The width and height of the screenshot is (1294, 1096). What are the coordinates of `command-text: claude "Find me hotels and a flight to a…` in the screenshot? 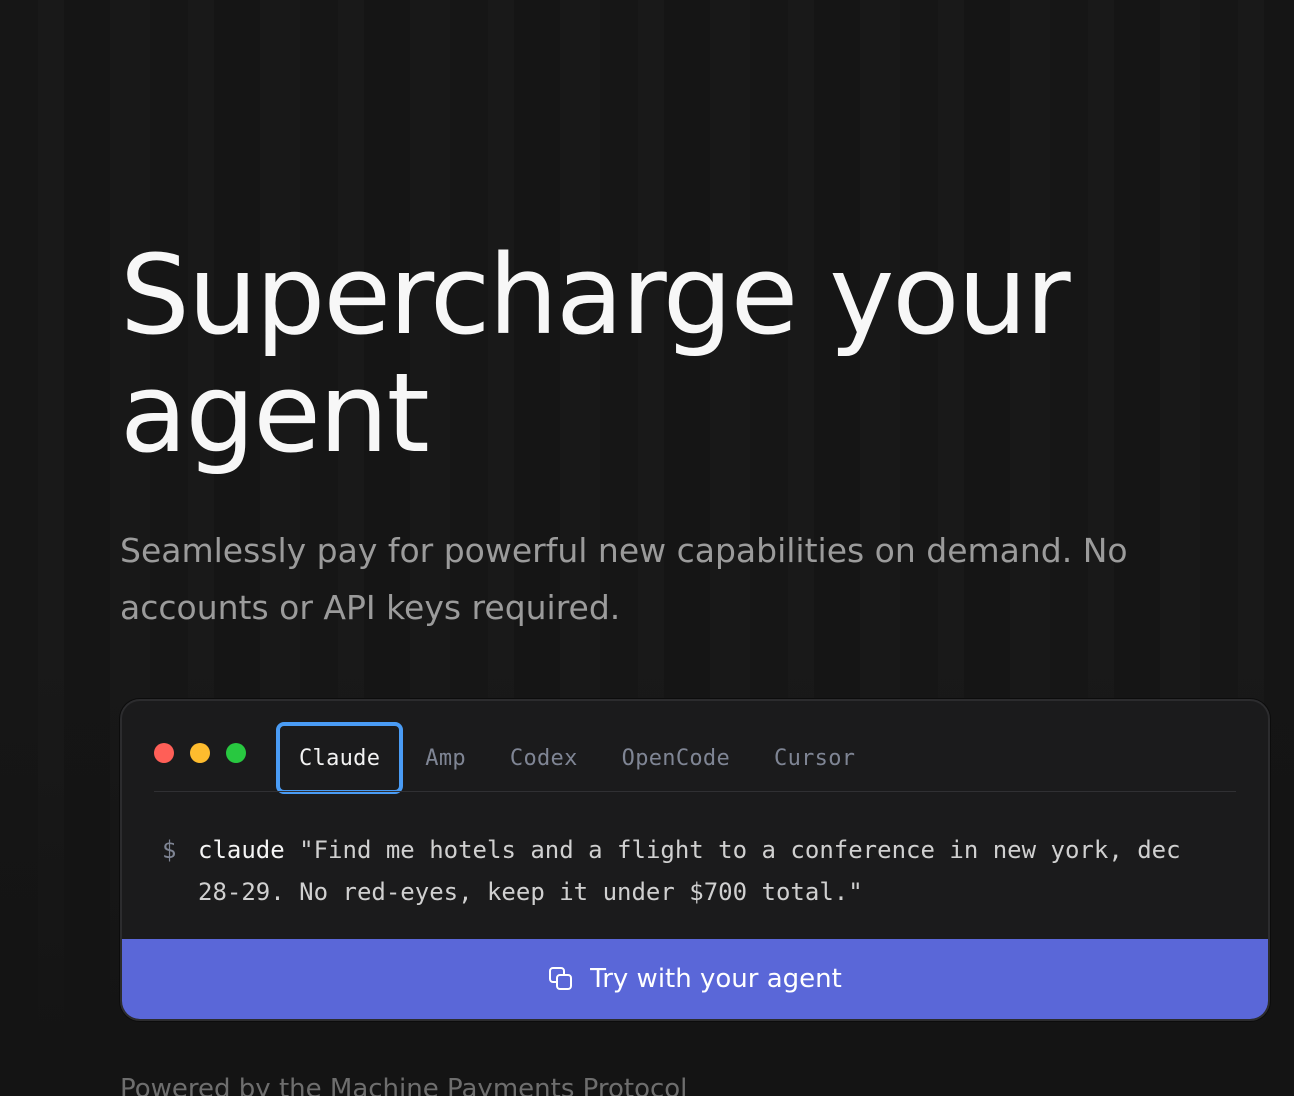 It's located at (713, 871).